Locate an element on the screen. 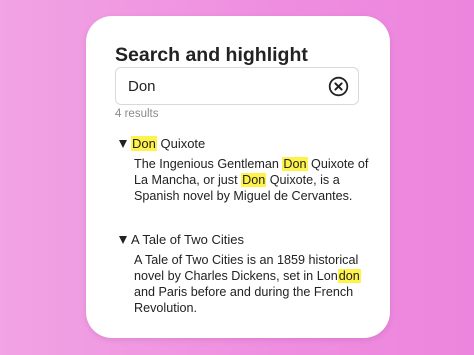 The height and width of the screenshot is (355, 474). result-title: A Tale of Two Cities is located at coordinates (187, 239).